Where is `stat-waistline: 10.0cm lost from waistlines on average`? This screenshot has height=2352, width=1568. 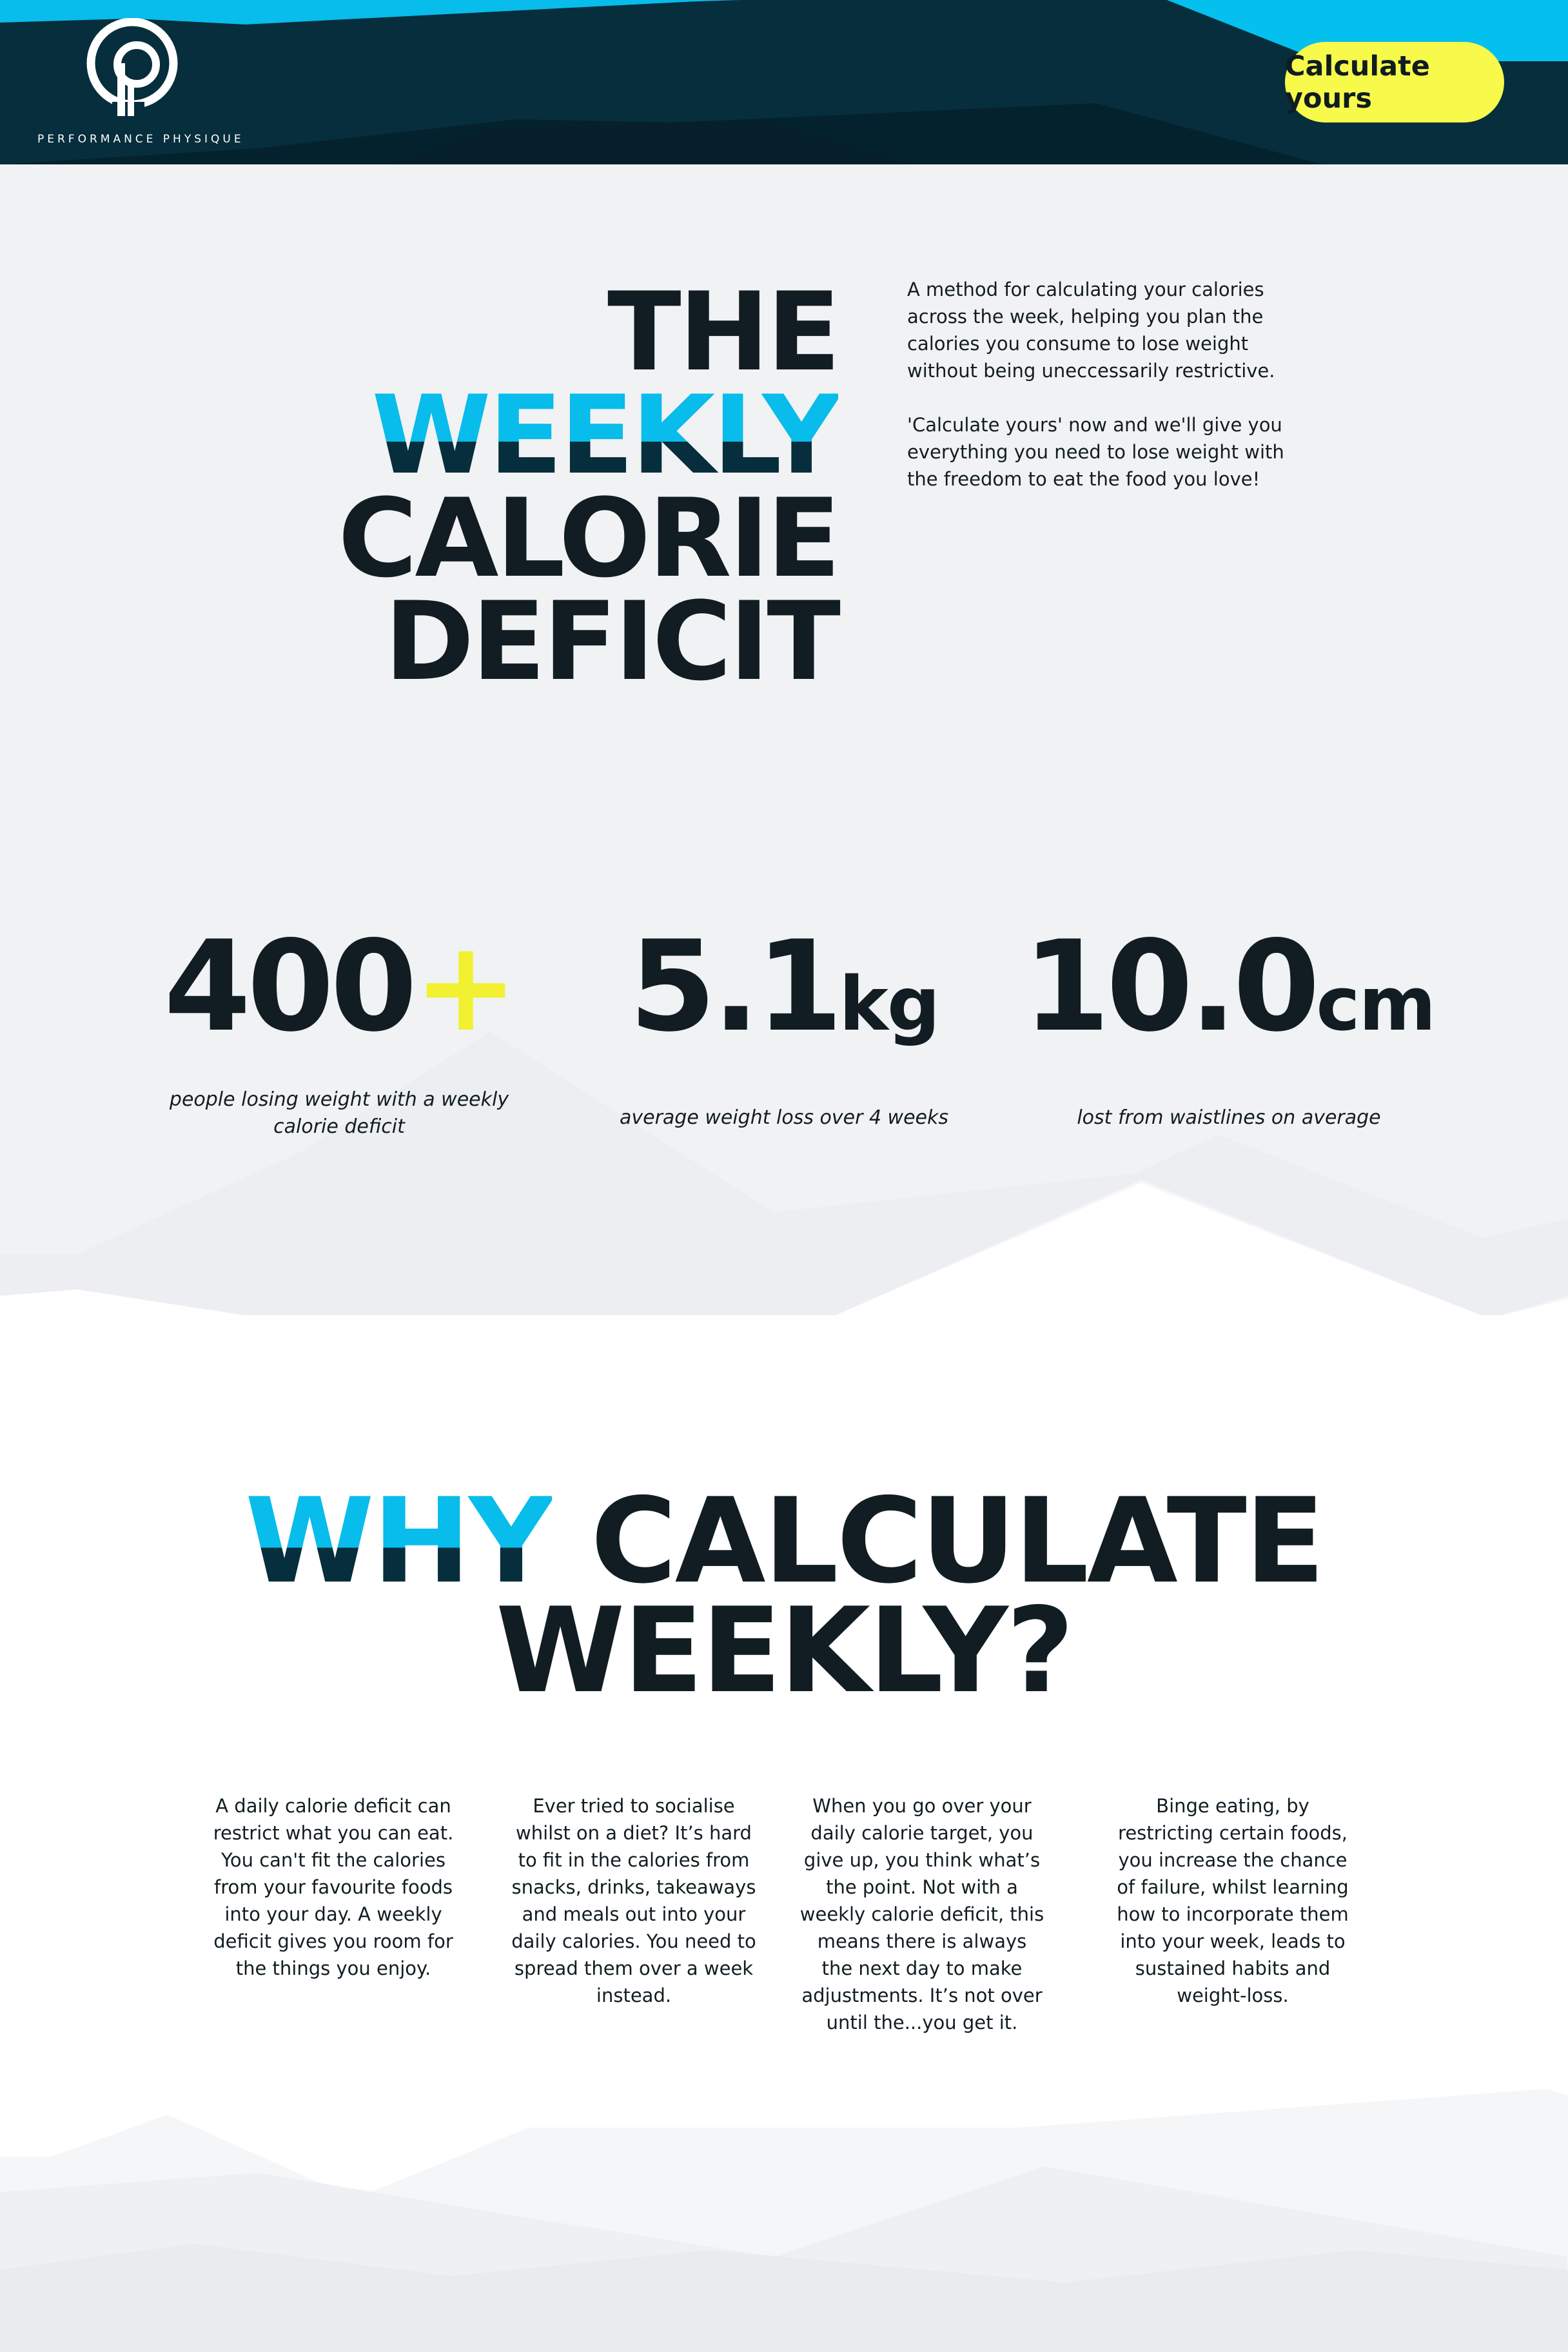
stat-waistline: 10.0cm lost from waistlines on average is located at coordinates (1229, 1024).